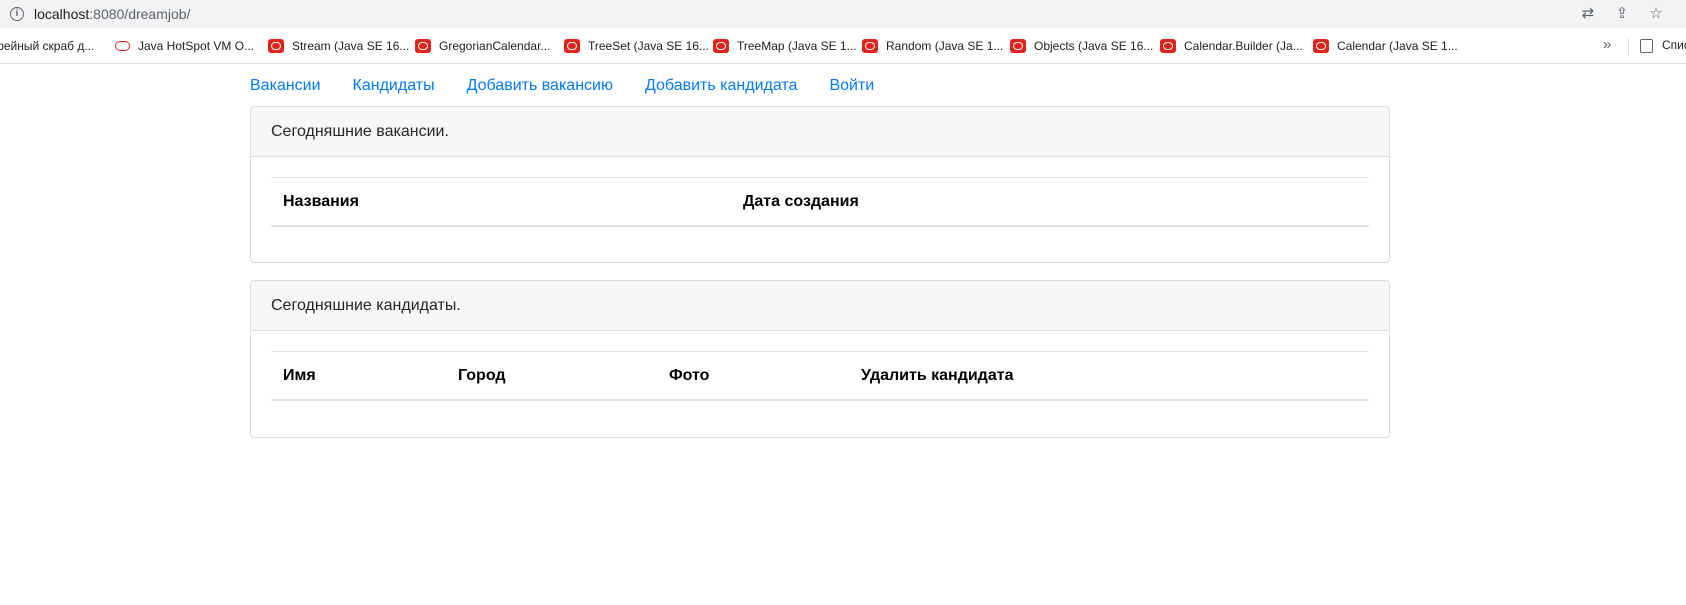  Describe the element at coordinates (1622, 14) in the screenshot. I see `share-icon: ⇪` at that location.